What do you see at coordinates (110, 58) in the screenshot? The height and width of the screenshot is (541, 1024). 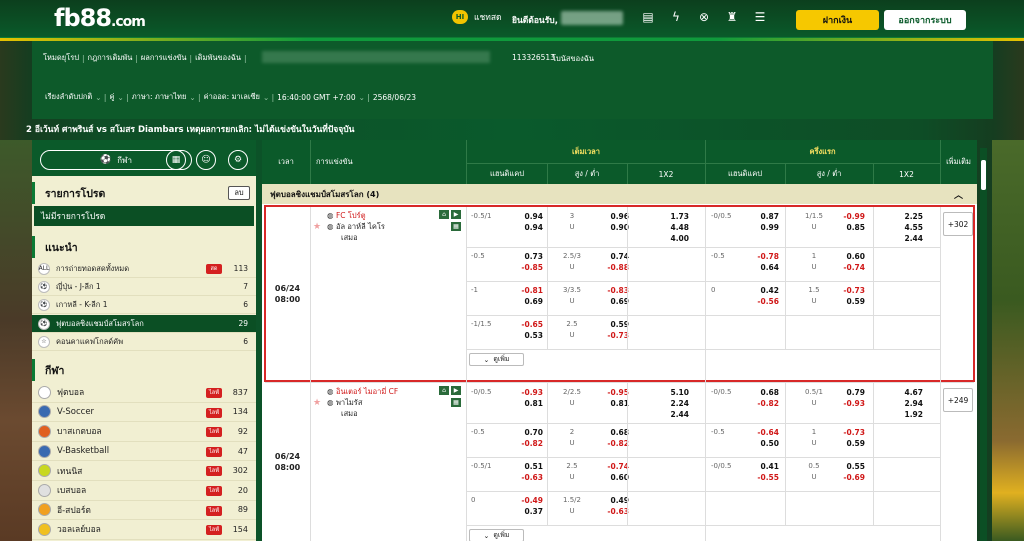 I see `nav-rules: กฎการเดิมพัน` at bounding box center [110, 58].